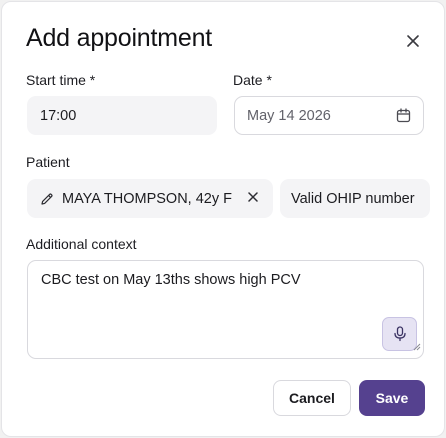 The height and width of the screenshot is (438, 446). I want to click on patient-label: Patient, so click(48, 162).